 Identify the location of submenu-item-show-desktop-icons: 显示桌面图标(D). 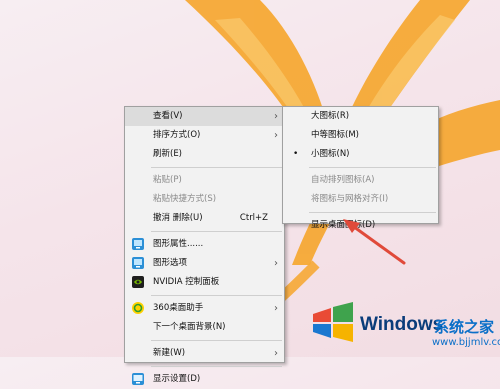
(360, 225).